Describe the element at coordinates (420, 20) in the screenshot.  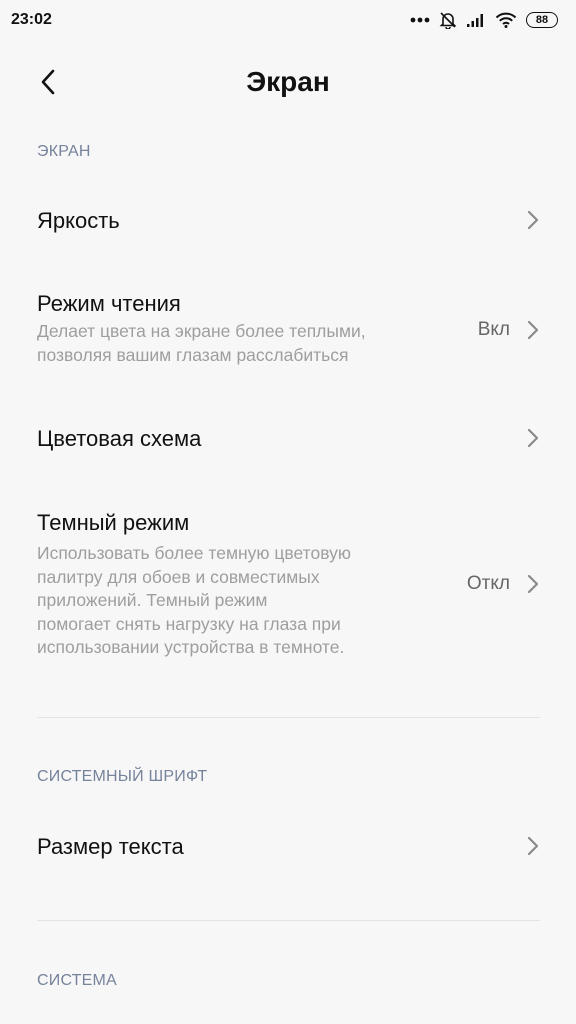
I see `more-dots-icon` at that location.